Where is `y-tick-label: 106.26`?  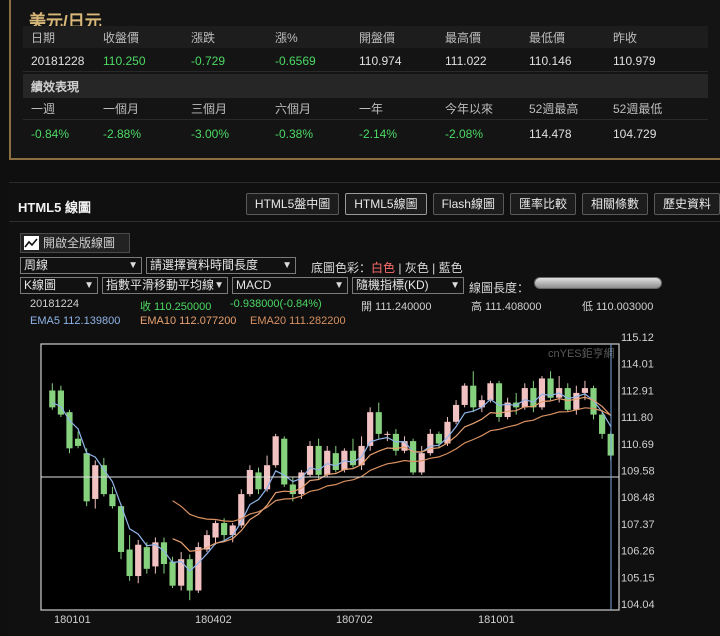
y-tick-label: 106.26 is located at coordinates (638, 552).